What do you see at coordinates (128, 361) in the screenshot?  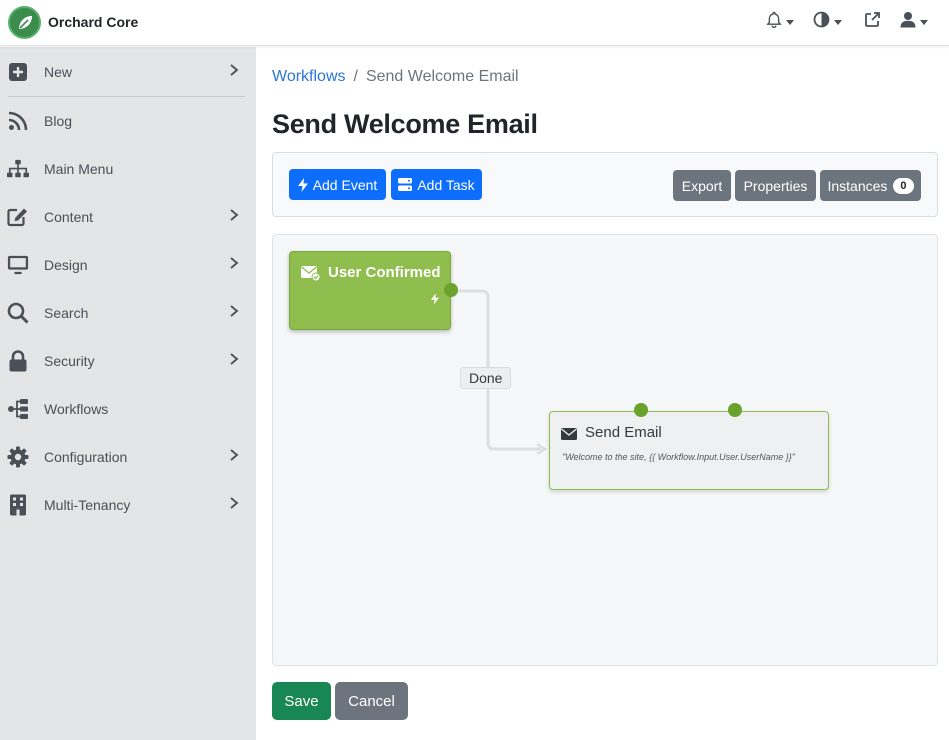 I see `sidebar-item-security: Security` at bounding box center [128, 361].